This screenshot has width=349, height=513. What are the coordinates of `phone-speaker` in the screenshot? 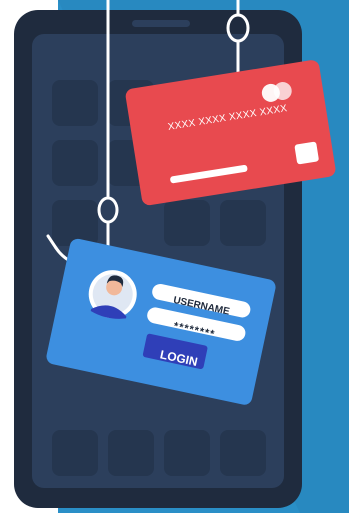 It's located at (161, 23).